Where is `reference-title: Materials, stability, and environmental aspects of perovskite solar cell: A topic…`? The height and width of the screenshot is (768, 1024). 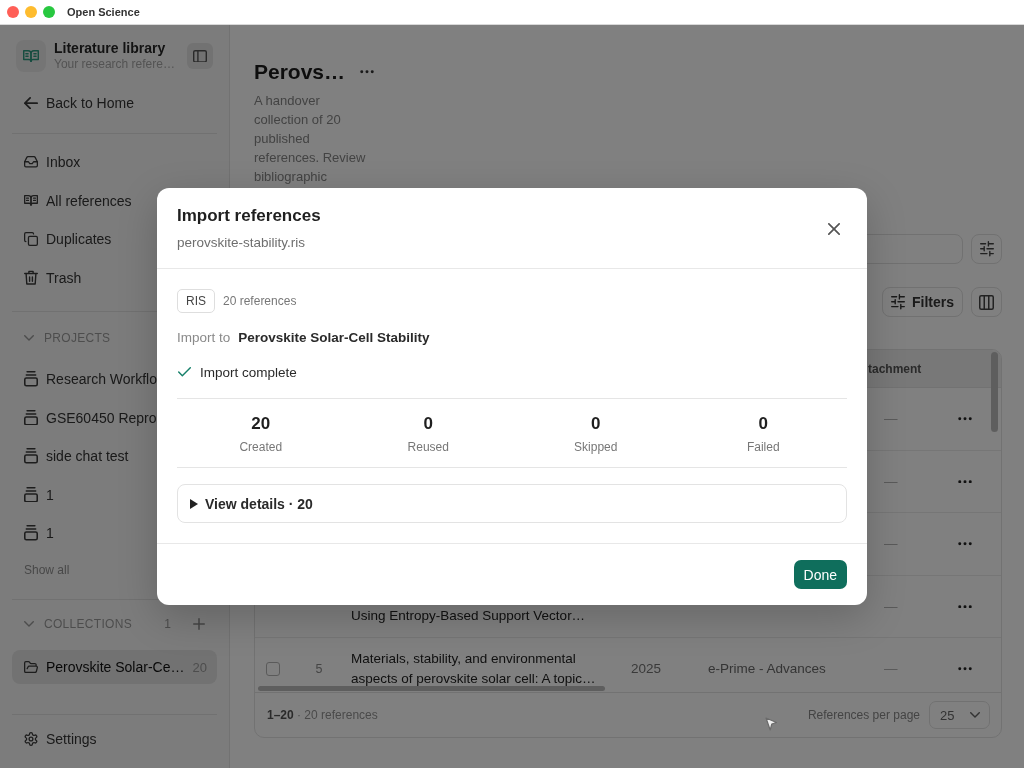 reference-title: Materials, stability, and environmental aspects of perovskite solar cell: A topic… is located at coordinates (474, 668).